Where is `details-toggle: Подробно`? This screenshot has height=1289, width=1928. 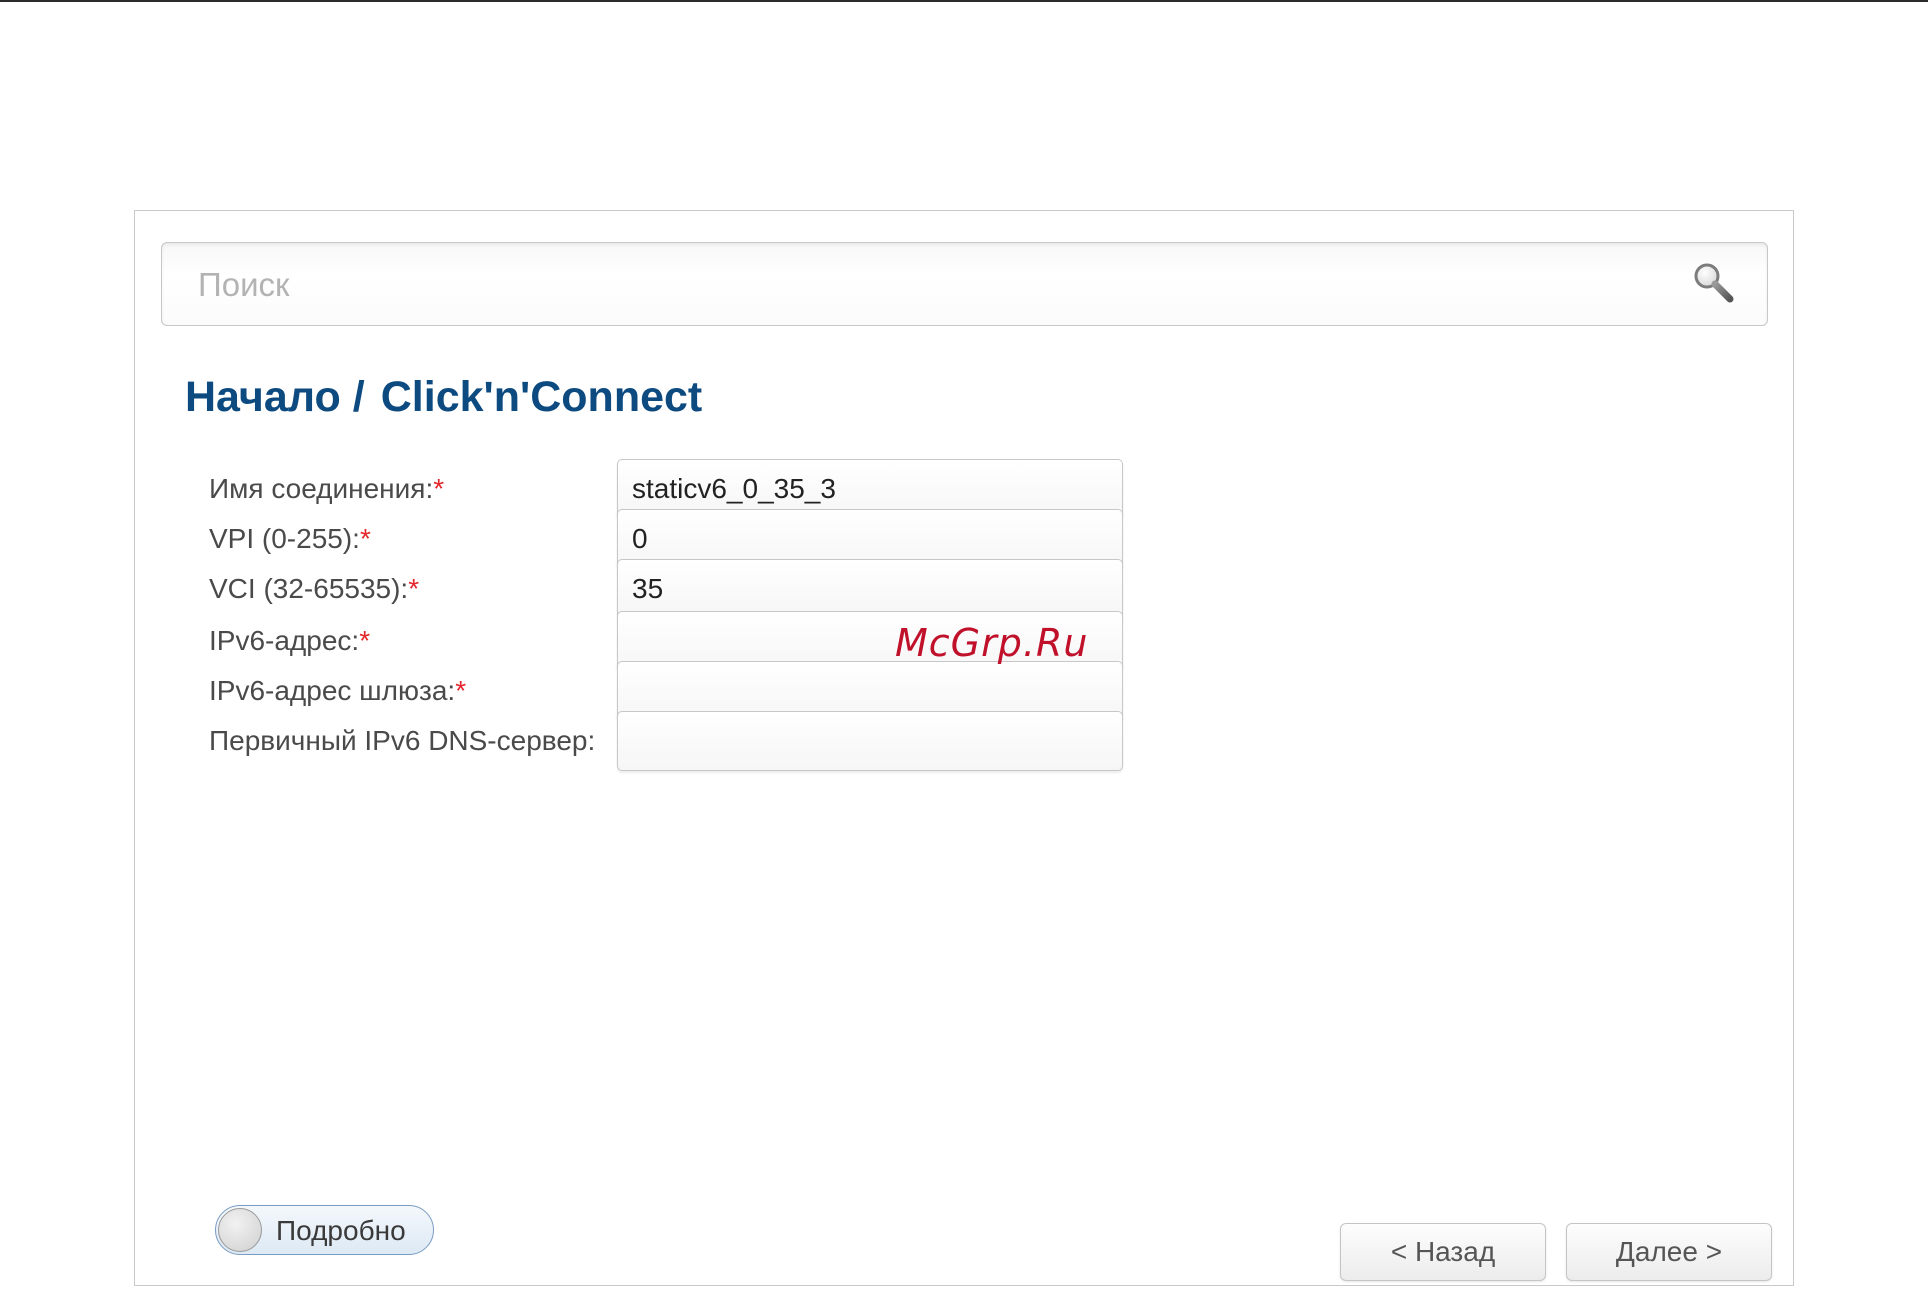
details-toggle: Подробно is located at coordinates (324, 1230).